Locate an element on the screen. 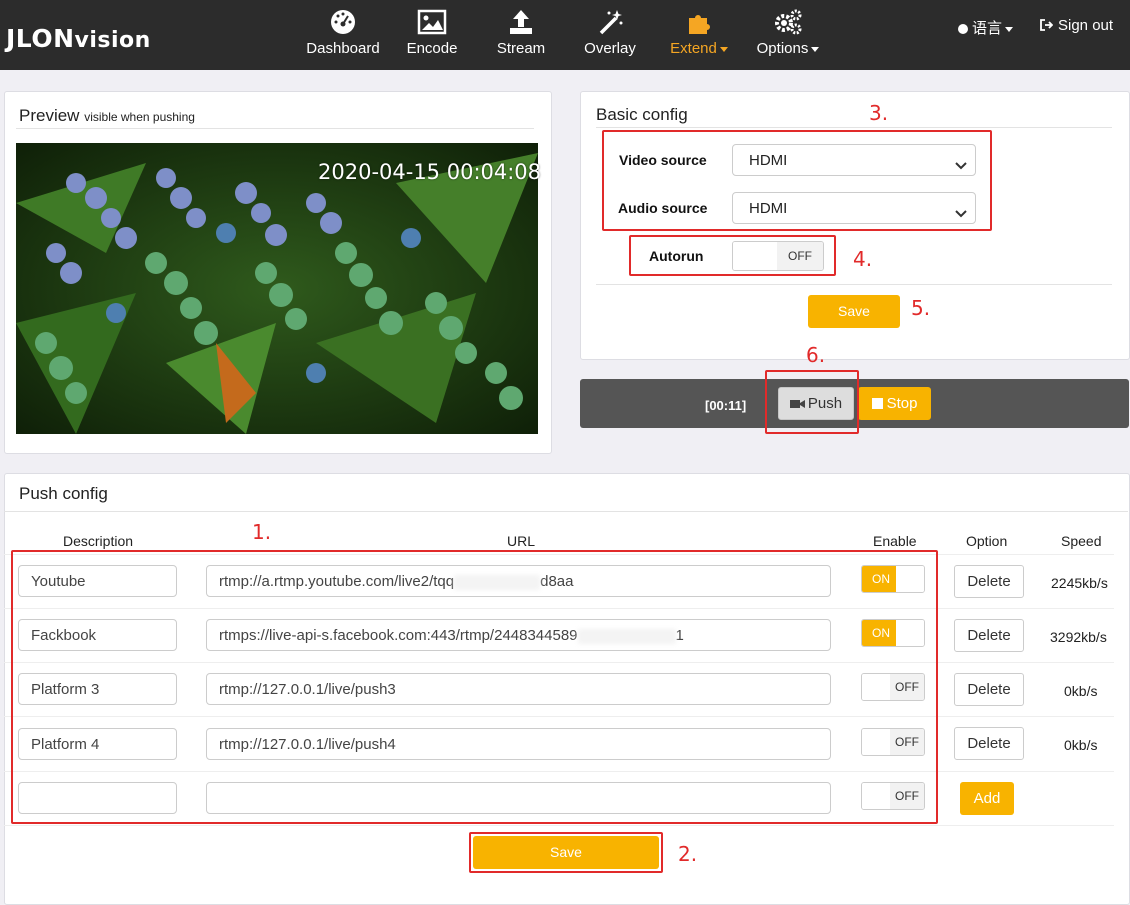  signout-label: Sign out is located at coordinates (1086, 25).